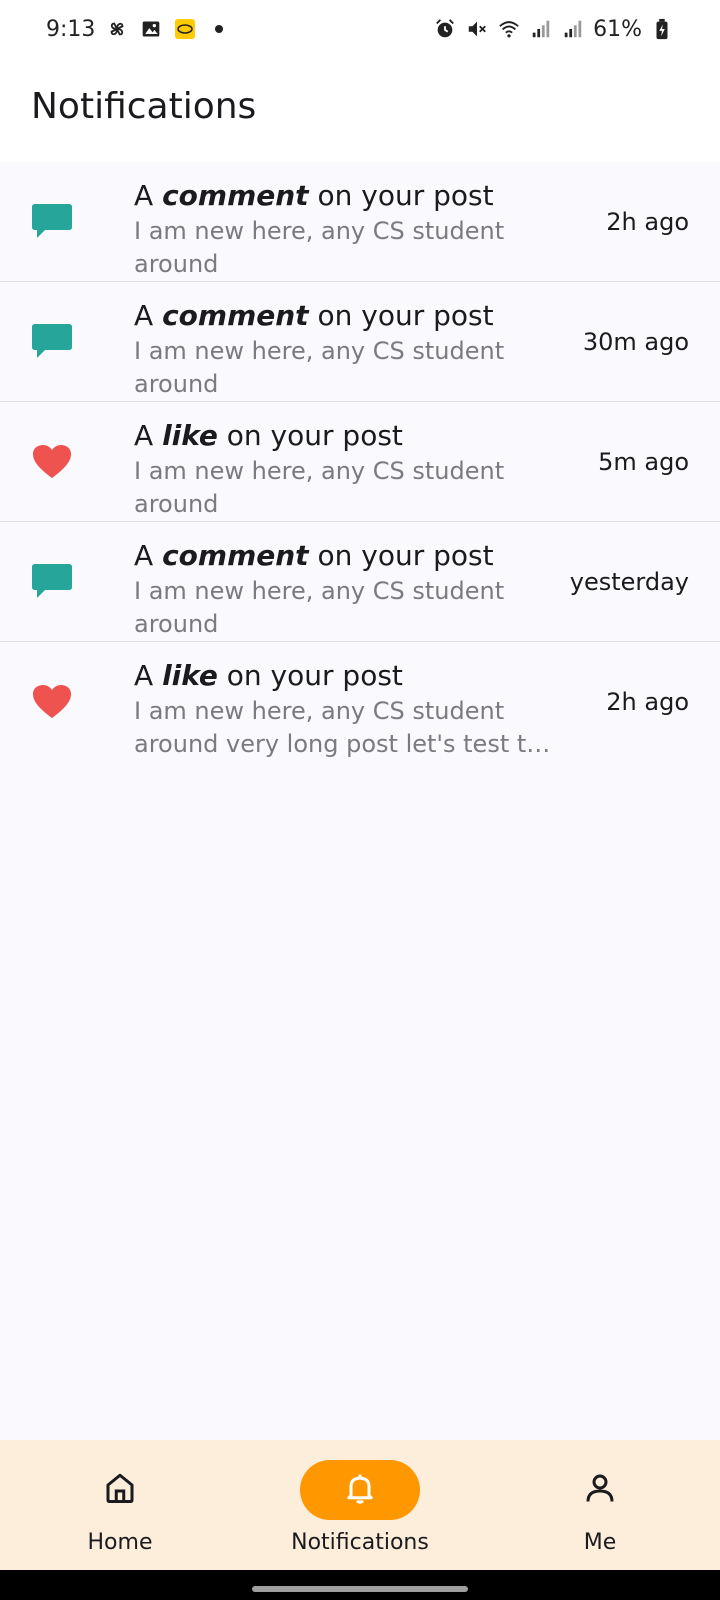  I want to click on bell-icon, so click(360, 1490).